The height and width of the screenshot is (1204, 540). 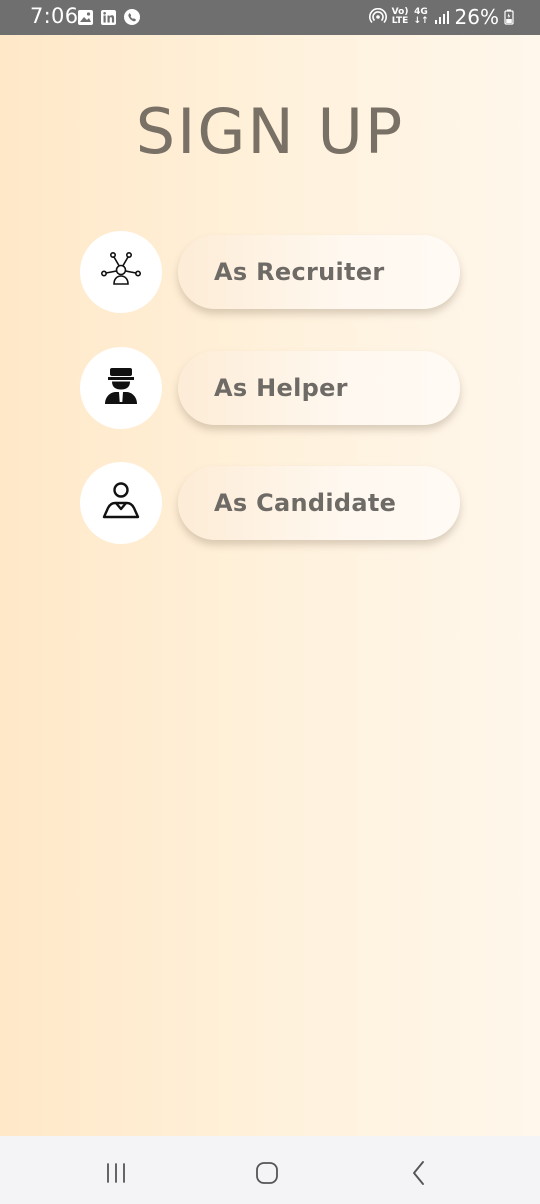 I want to click on 4g-icon: 4G ↓↑, so click(x=420, y=17).